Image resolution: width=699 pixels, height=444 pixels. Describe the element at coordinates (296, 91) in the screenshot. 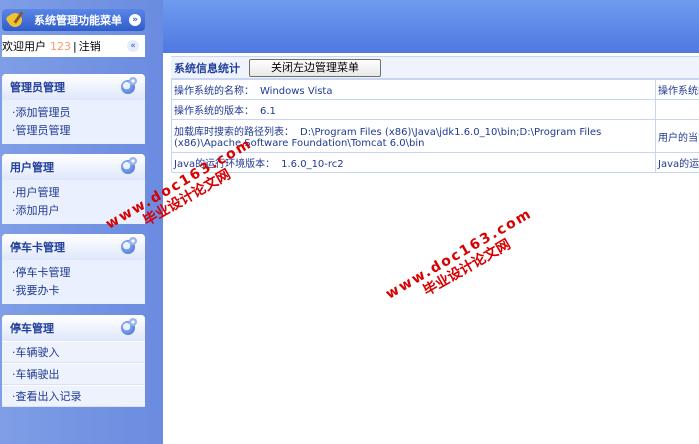

I see `row-value: Windows Vista` at that location.